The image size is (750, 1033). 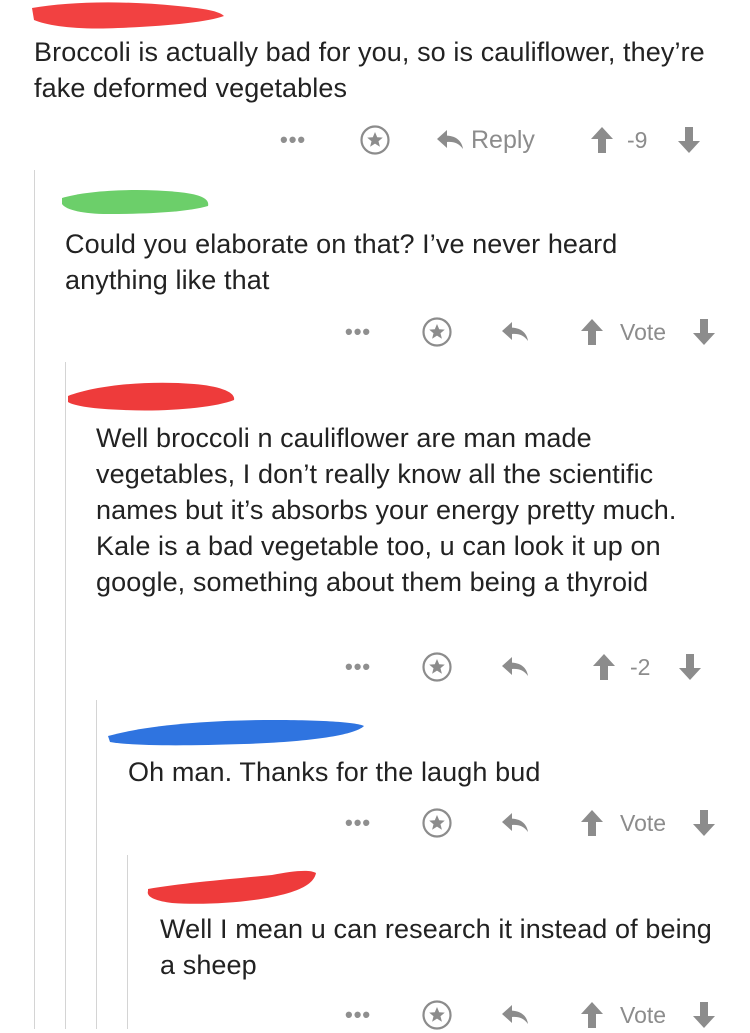 What do you see at coordinates (503, 139) in the screenshot?
I see `reply-label: Reply` at bounding box center [503, 139].